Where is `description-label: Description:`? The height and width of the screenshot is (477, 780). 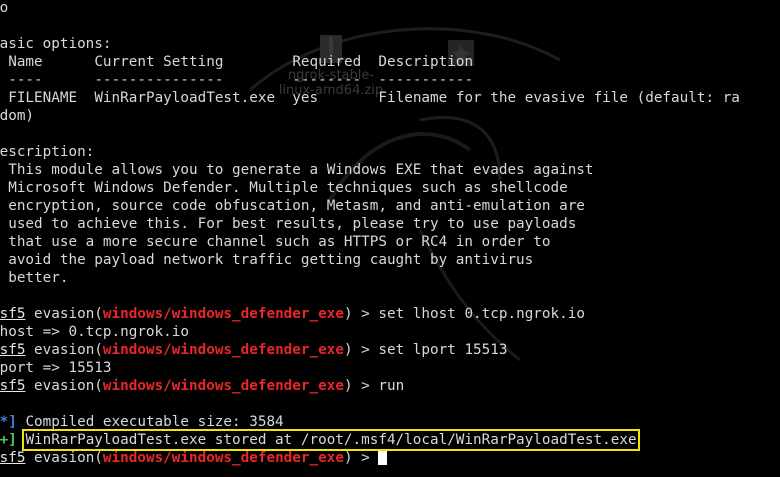 description-label: Description: is located at coordinates (47, 152).